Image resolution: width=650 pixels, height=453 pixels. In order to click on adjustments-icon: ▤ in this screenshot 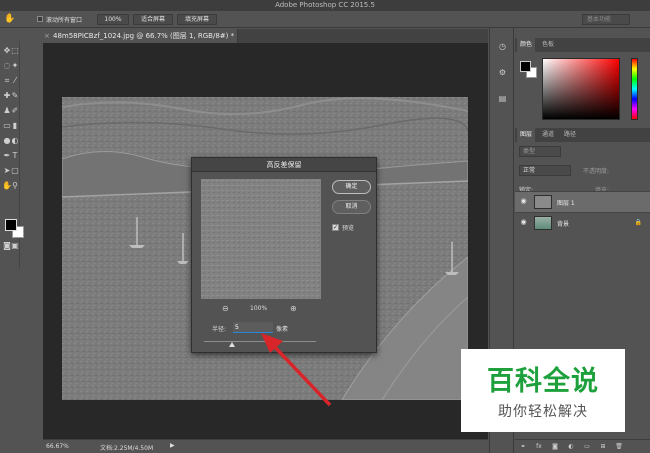, I will do `click(502, 98)`.